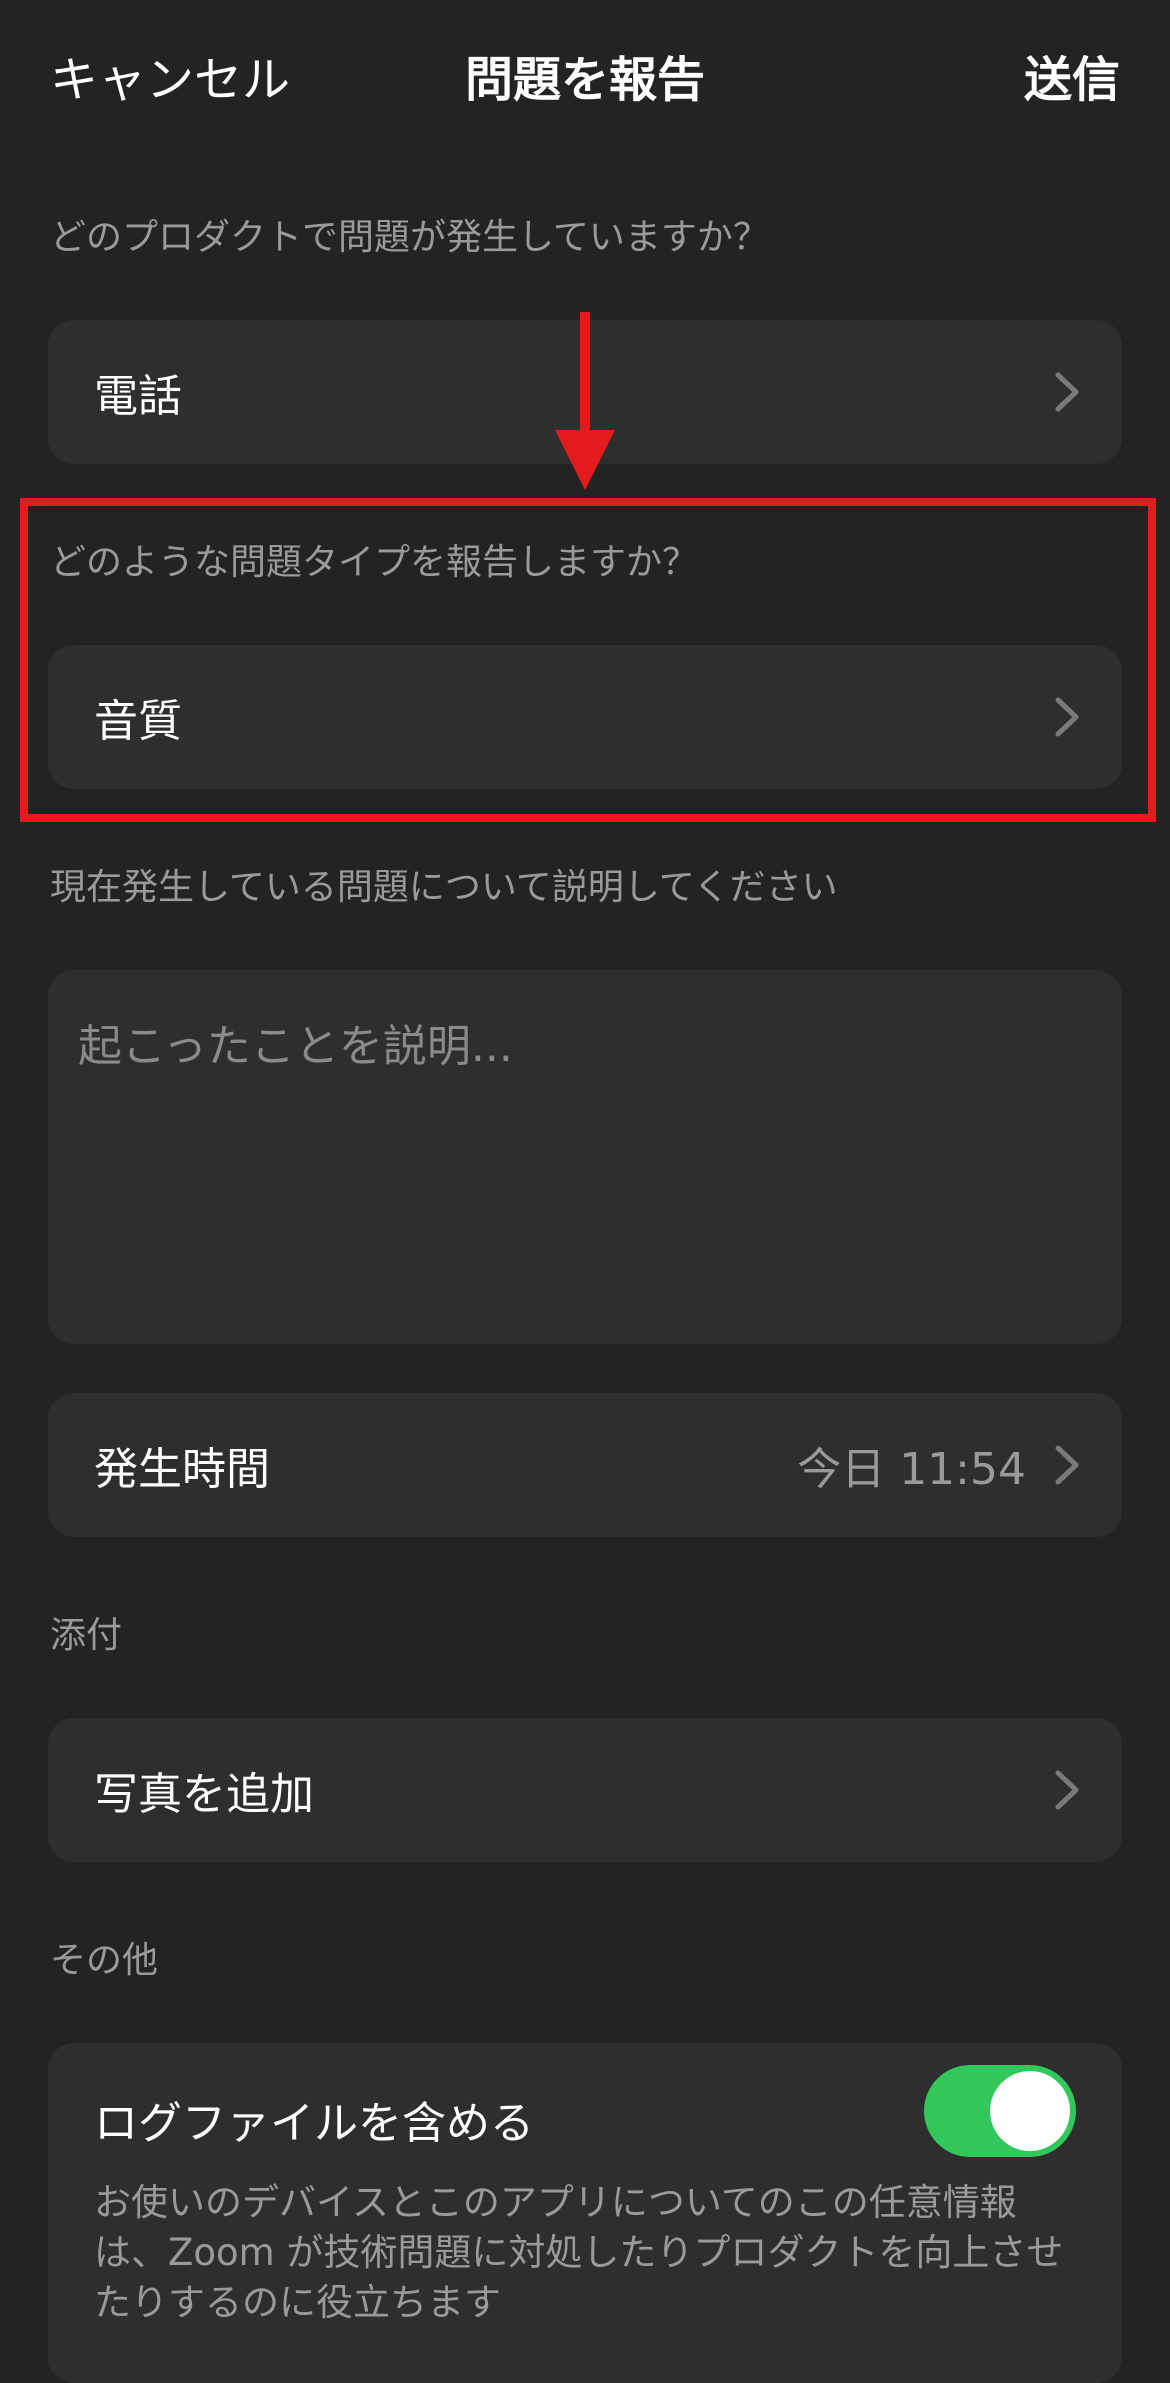 This screenshot has height=2383, width=1170. Describe the element at coordinates (585, 1465) in the screenshot. I see `occurrence-time-row: 発生時間 今日 11:54` at that location.